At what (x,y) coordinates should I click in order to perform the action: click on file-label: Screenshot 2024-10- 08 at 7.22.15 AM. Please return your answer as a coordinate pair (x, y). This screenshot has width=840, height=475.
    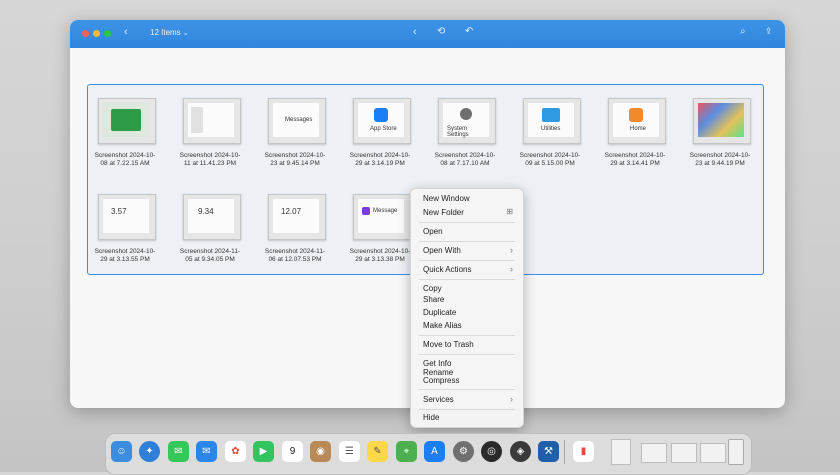
    Looking at the image, I should click on (125, 159).